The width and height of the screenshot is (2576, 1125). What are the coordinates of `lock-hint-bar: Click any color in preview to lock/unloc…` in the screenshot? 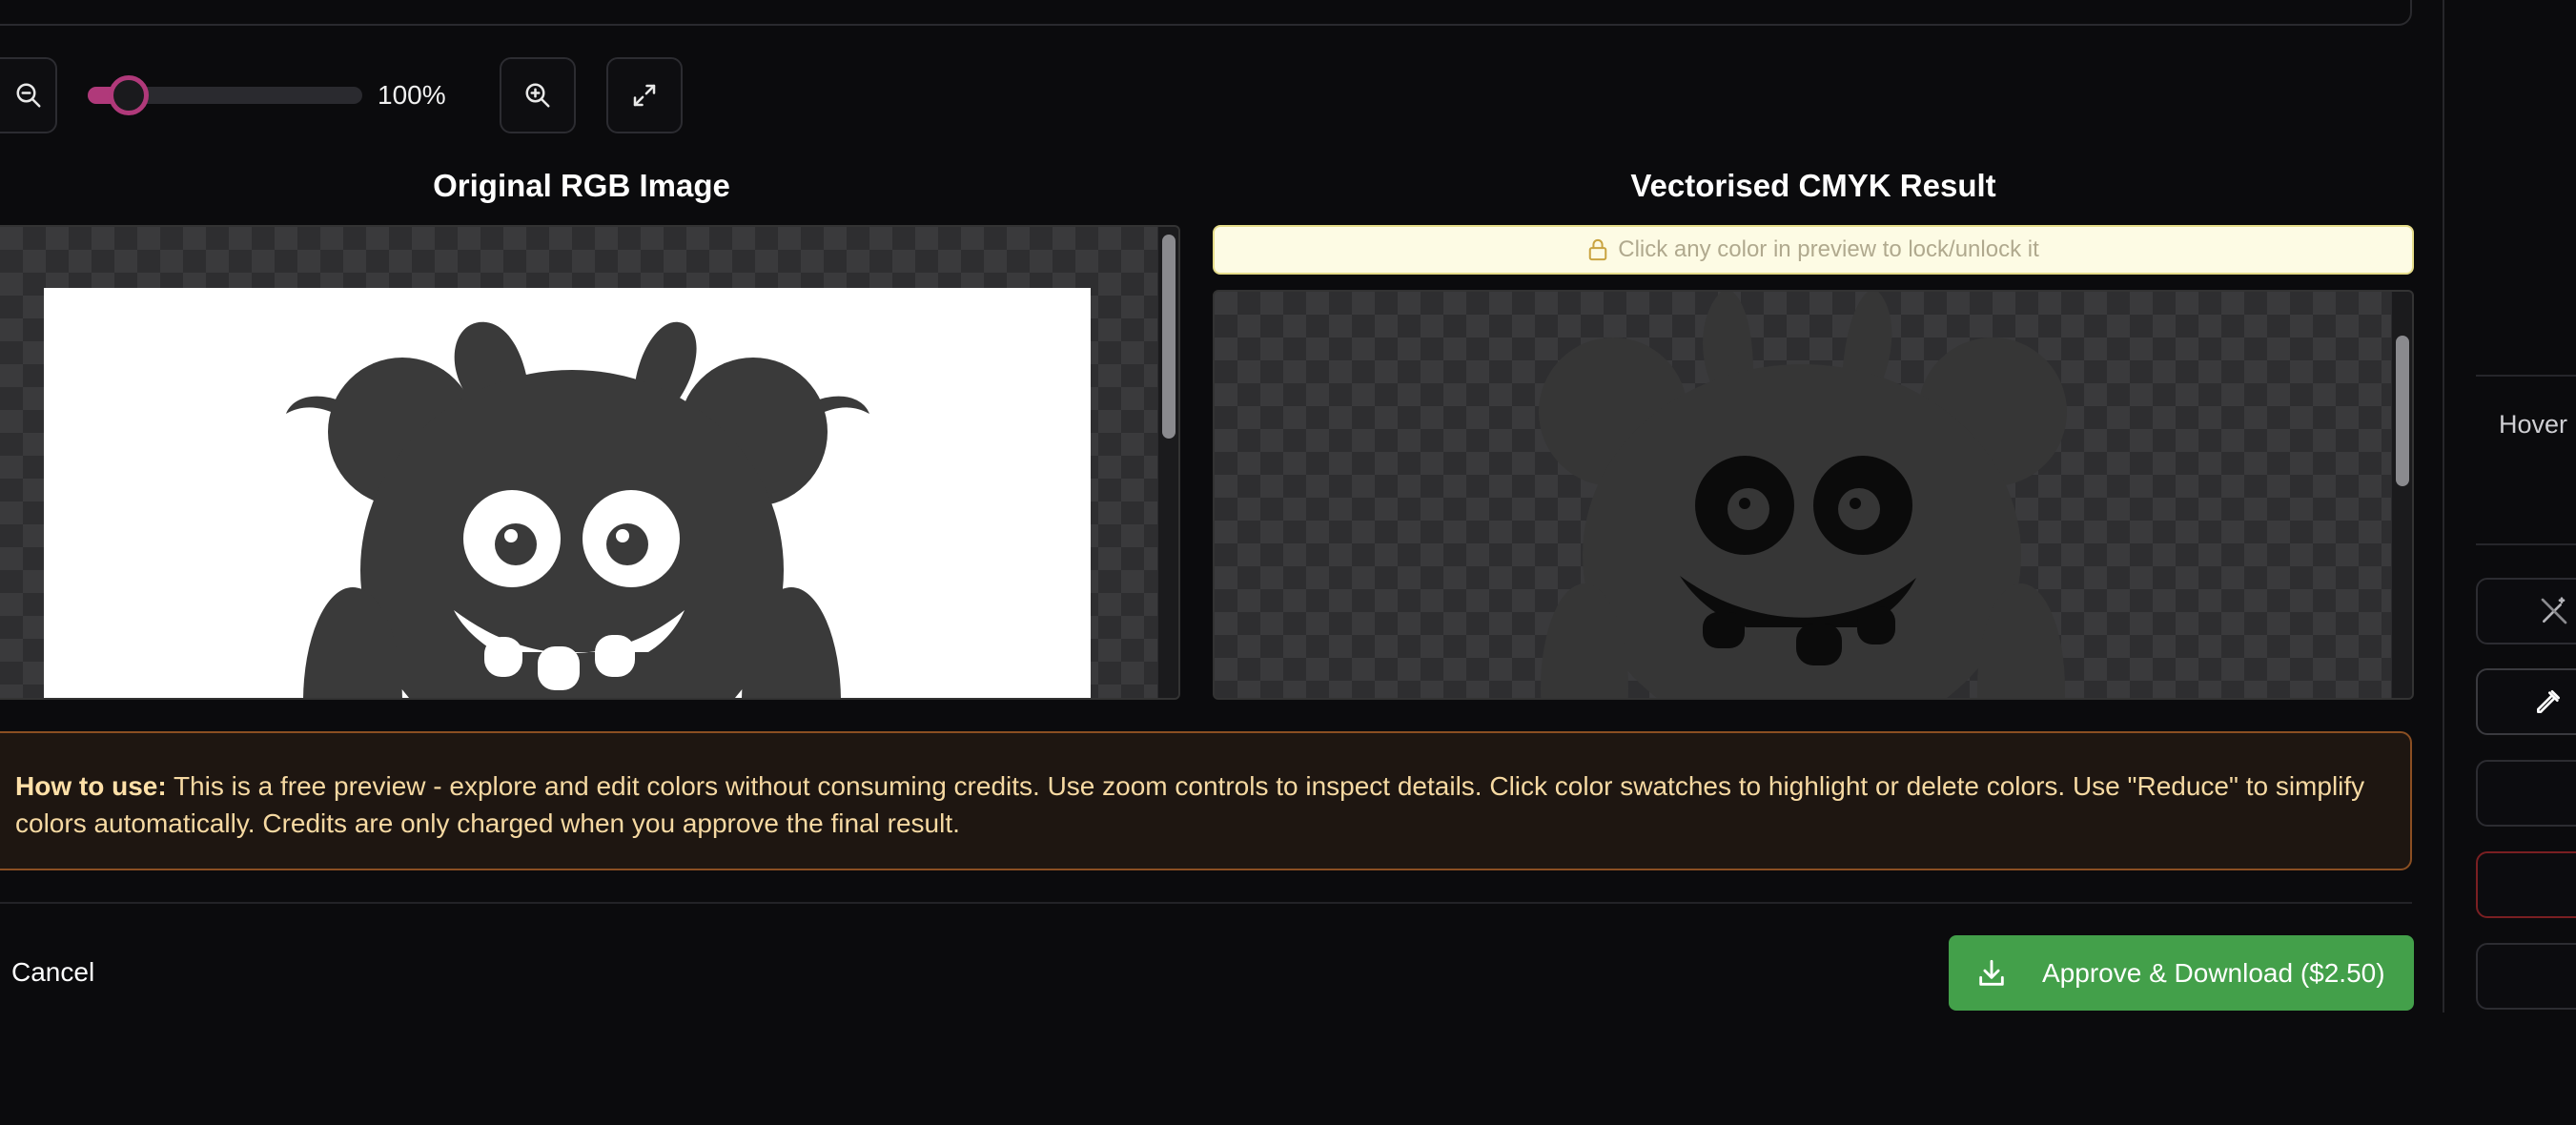 It's located at (1813, 250).